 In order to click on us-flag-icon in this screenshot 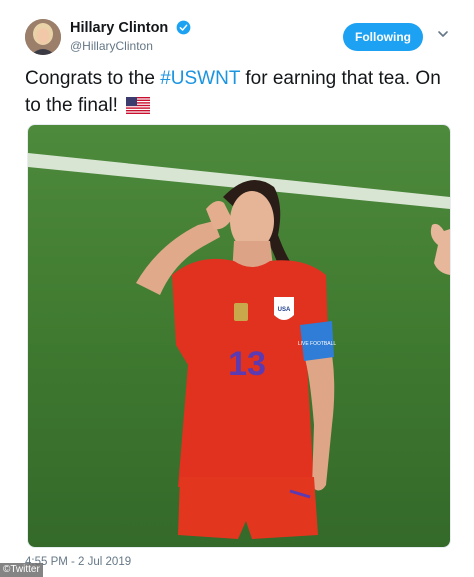, I will do `click(138, 105)`.